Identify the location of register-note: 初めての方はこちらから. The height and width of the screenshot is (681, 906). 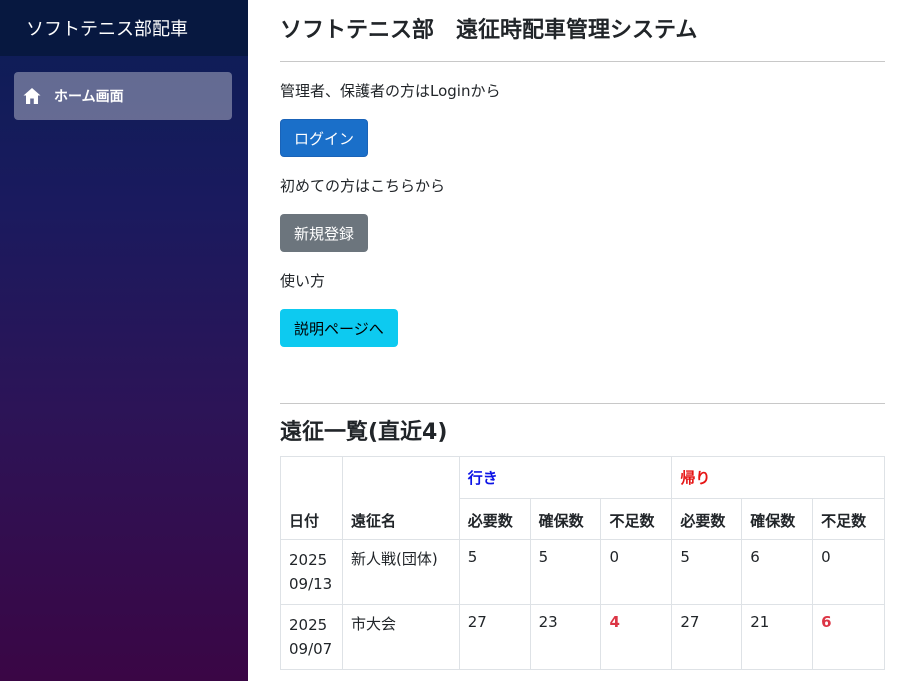
(363, 186).